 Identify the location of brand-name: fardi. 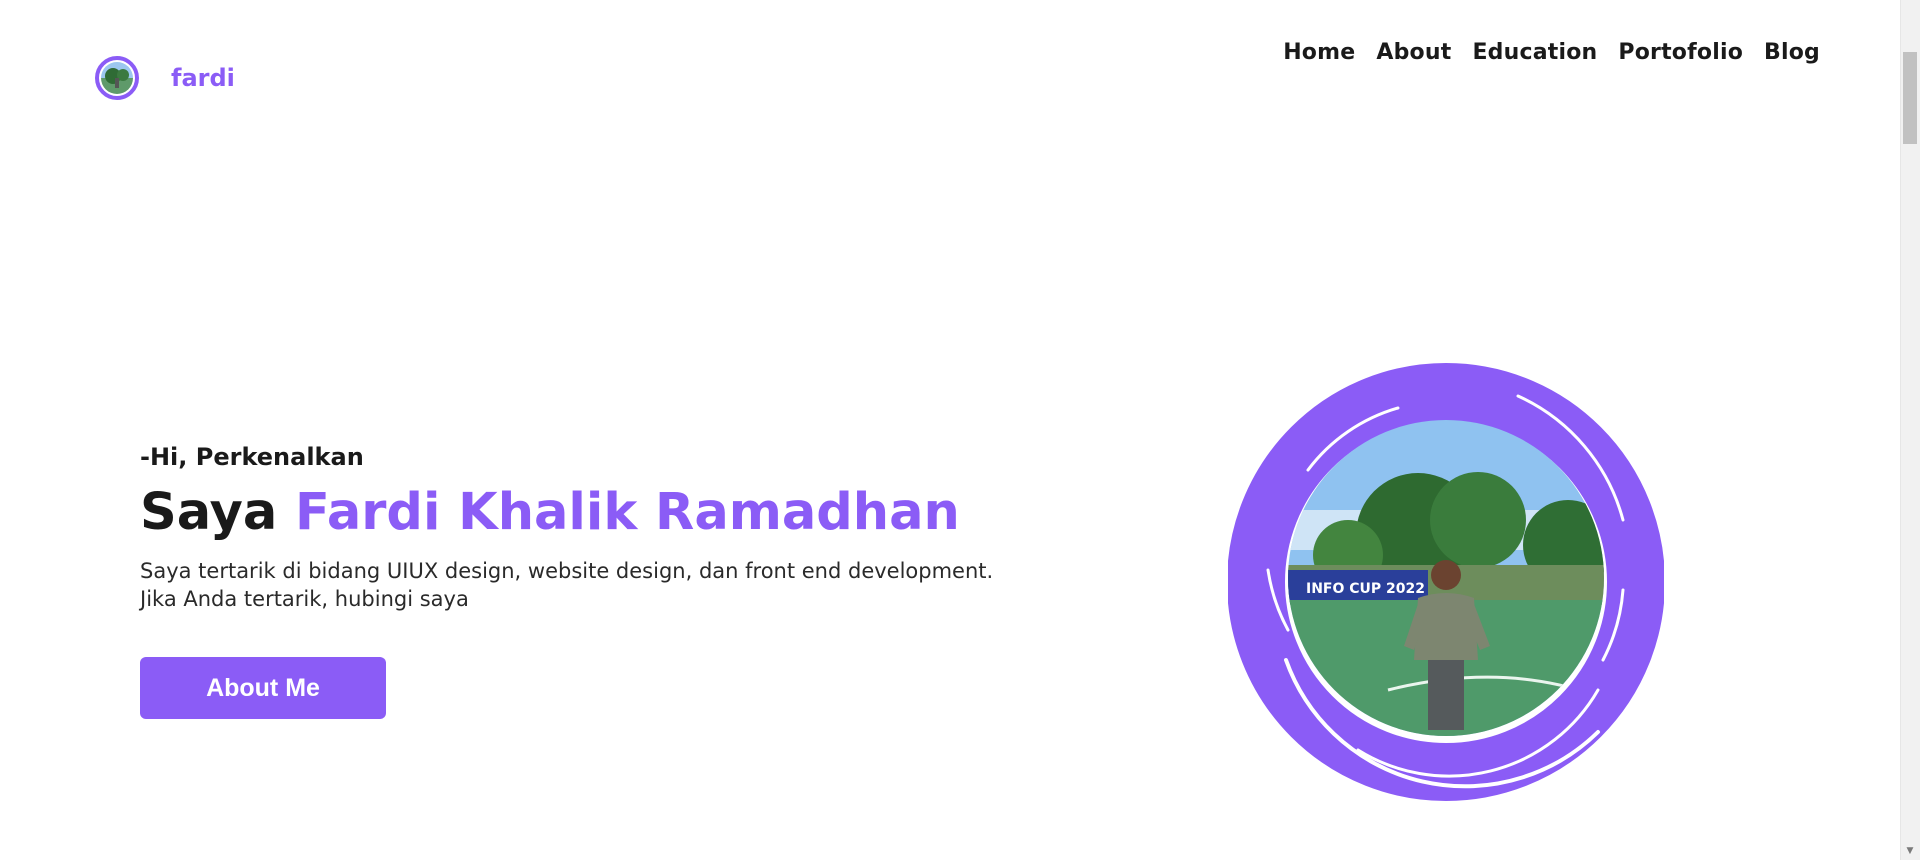
(203, 78).